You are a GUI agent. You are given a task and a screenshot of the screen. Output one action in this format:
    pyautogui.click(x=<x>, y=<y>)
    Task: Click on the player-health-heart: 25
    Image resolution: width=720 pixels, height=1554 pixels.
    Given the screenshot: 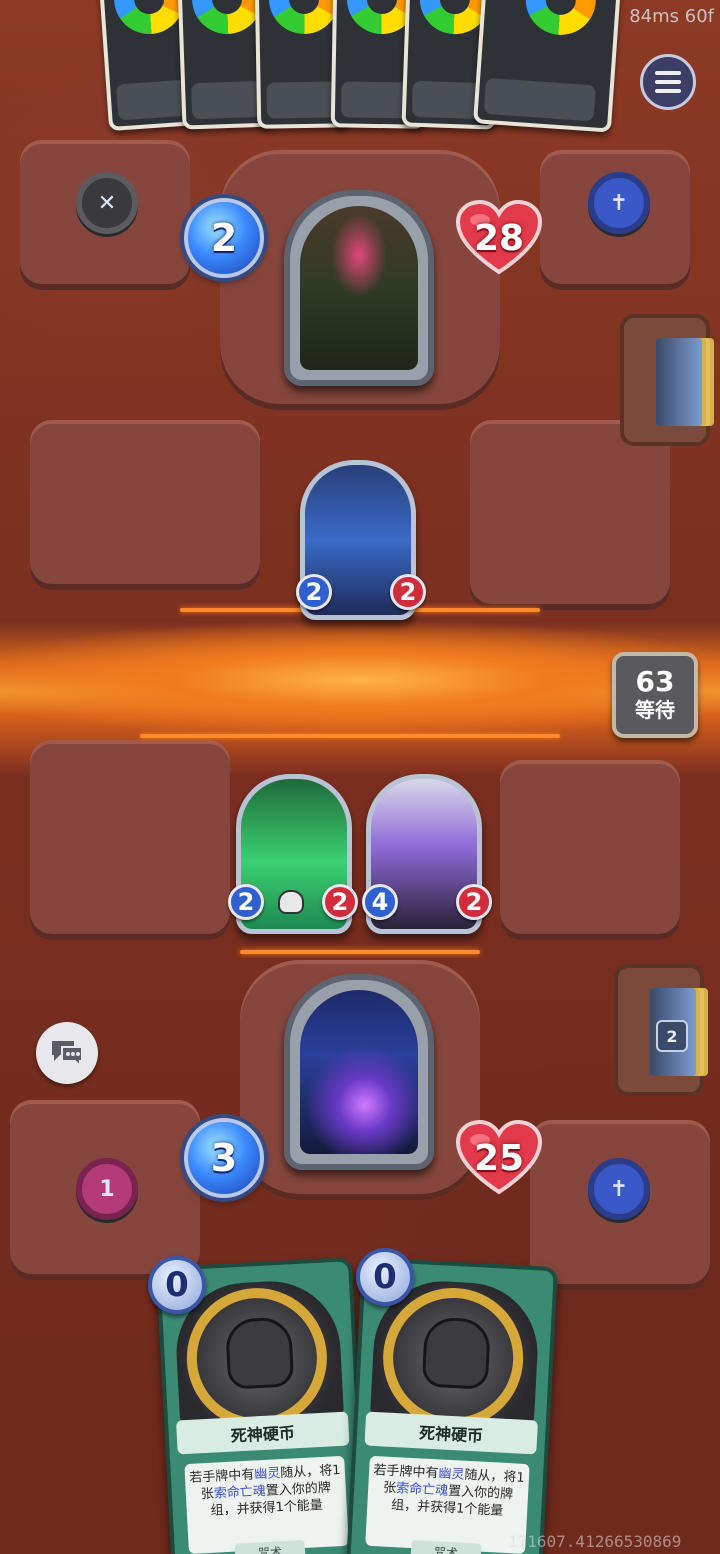 What is the action you would take?
    pyautogui.click(x=499, y=1158)
    